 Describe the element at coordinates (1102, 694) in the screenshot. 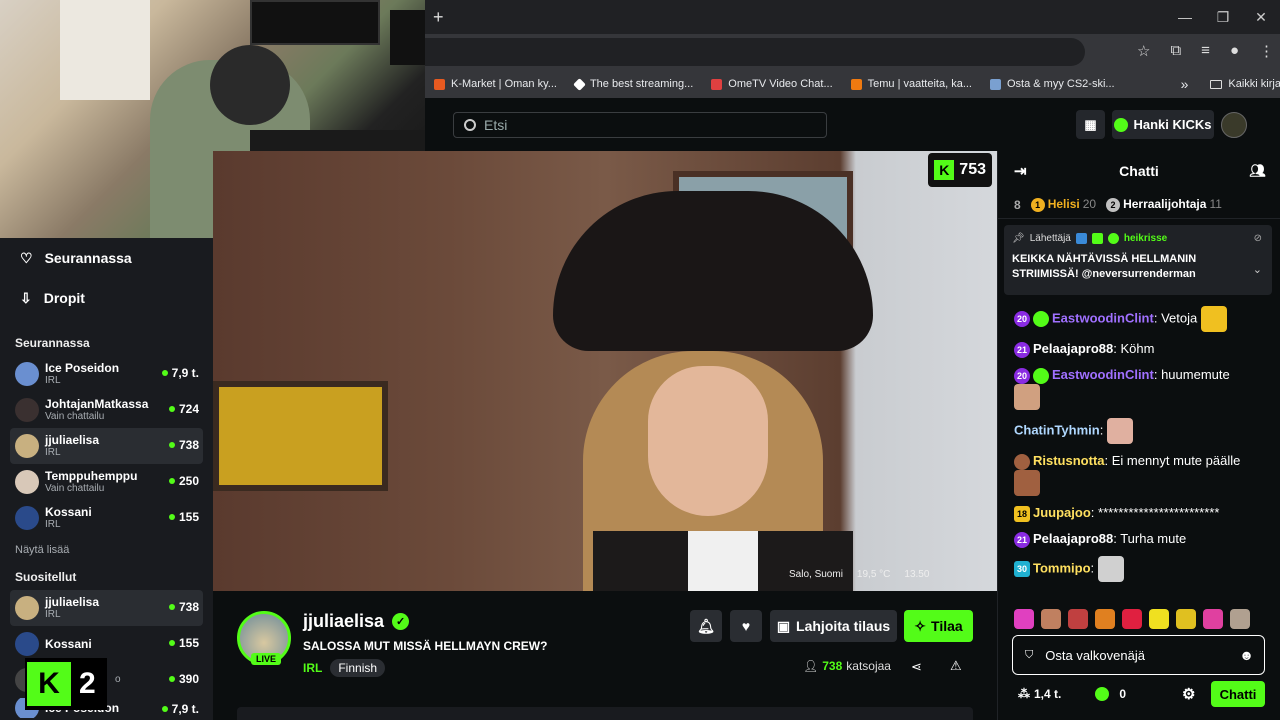

I see `kick-coin-icon` at that location.